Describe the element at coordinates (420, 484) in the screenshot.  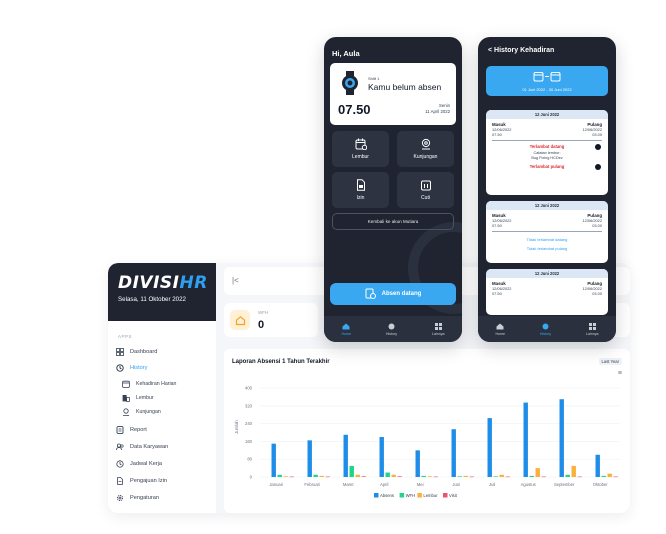
I see `x-tick-label: Mei` at that location.